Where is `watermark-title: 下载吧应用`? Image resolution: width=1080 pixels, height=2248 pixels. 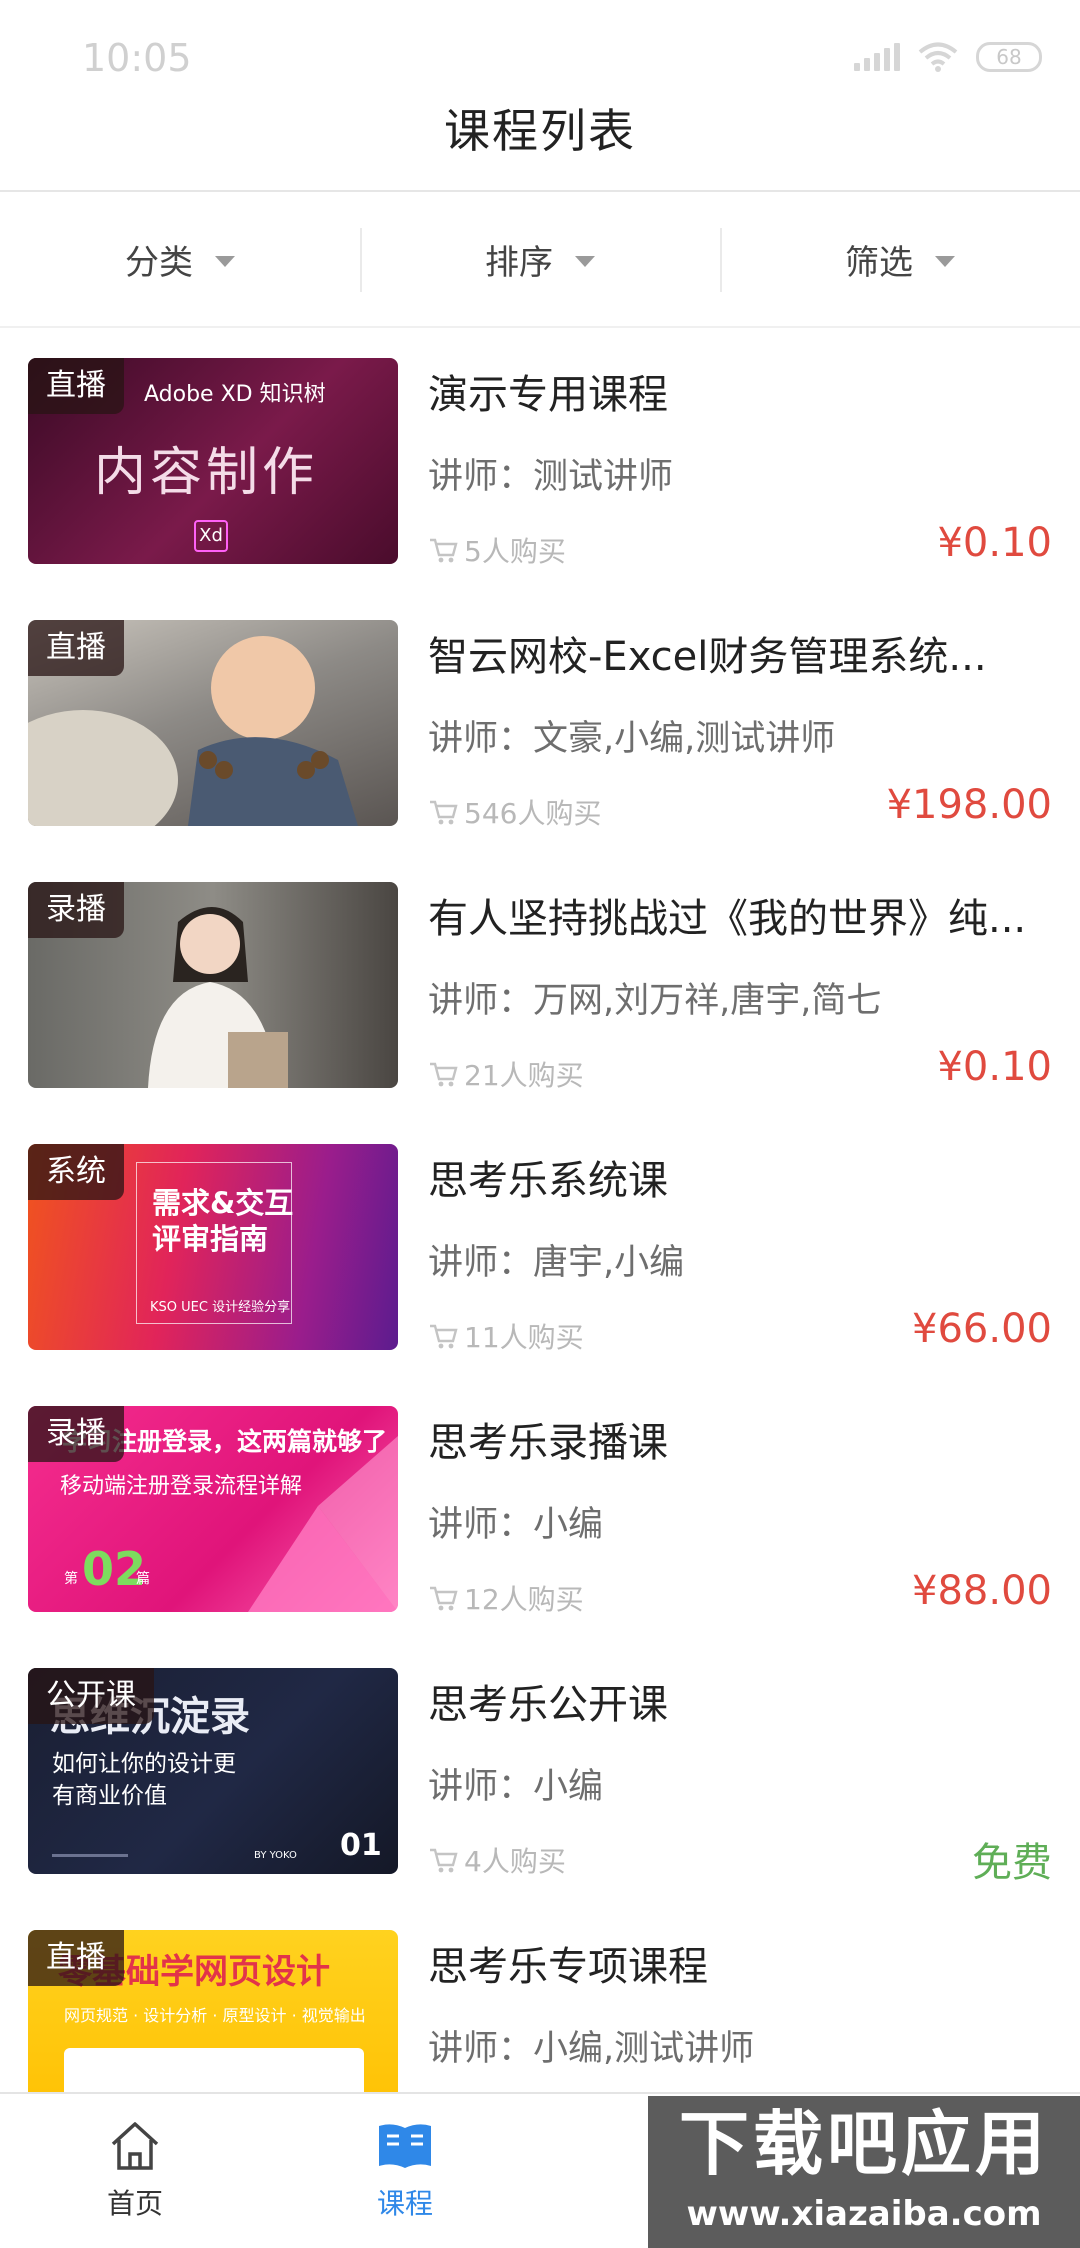 watermark-title: 下载吧应用 is located at coordinates (864, 2144).